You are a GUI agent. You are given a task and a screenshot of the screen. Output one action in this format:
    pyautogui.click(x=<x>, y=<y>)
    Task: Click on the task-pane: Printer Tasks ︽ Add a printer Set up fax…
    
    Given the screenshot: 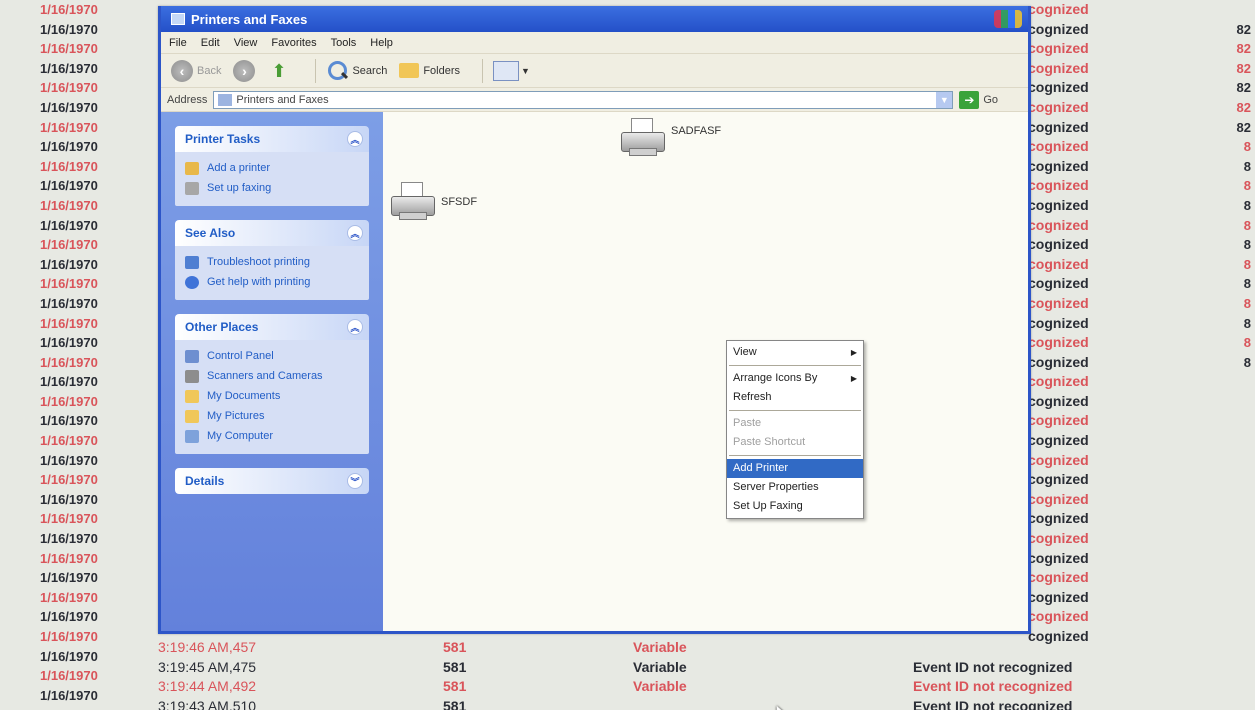 What is the action you would take?
    pyautogui.click(x=272, y=371)
    